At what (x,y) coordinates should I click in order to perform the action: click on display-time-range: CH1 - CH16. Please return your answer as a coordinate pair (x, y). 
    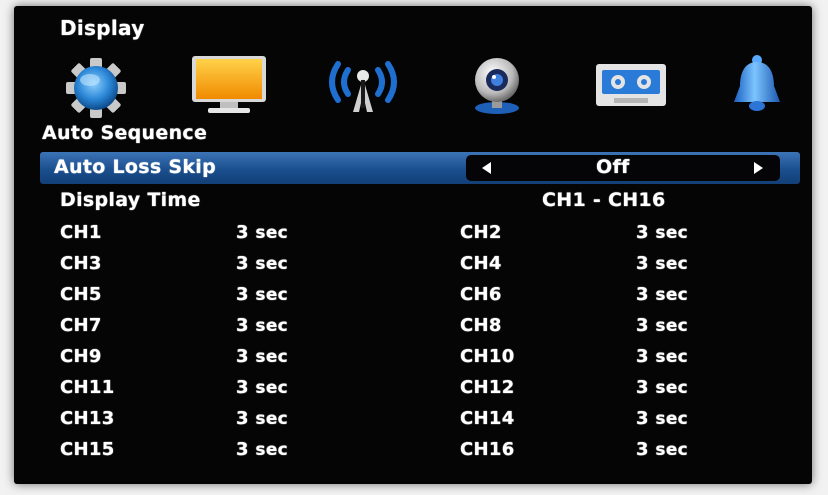
    Looking at the image, I should click on (604, 200).